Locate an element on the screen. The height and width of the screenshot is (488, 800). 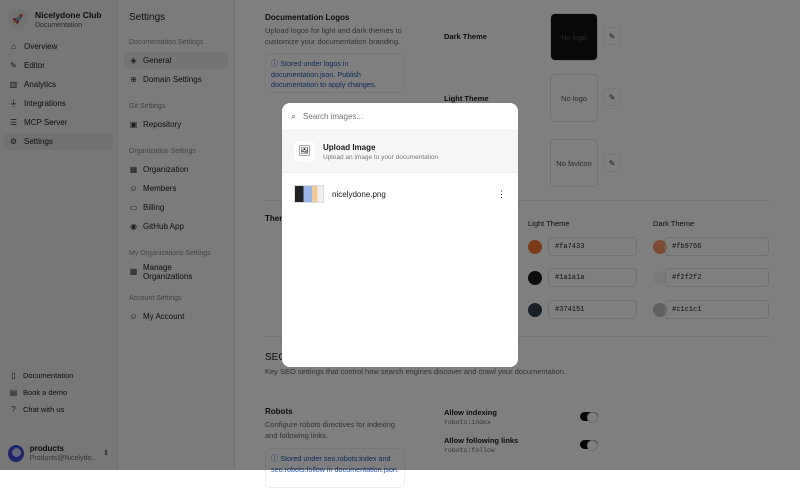
search-bar: ⌕ is located at coordinates (400, 117).